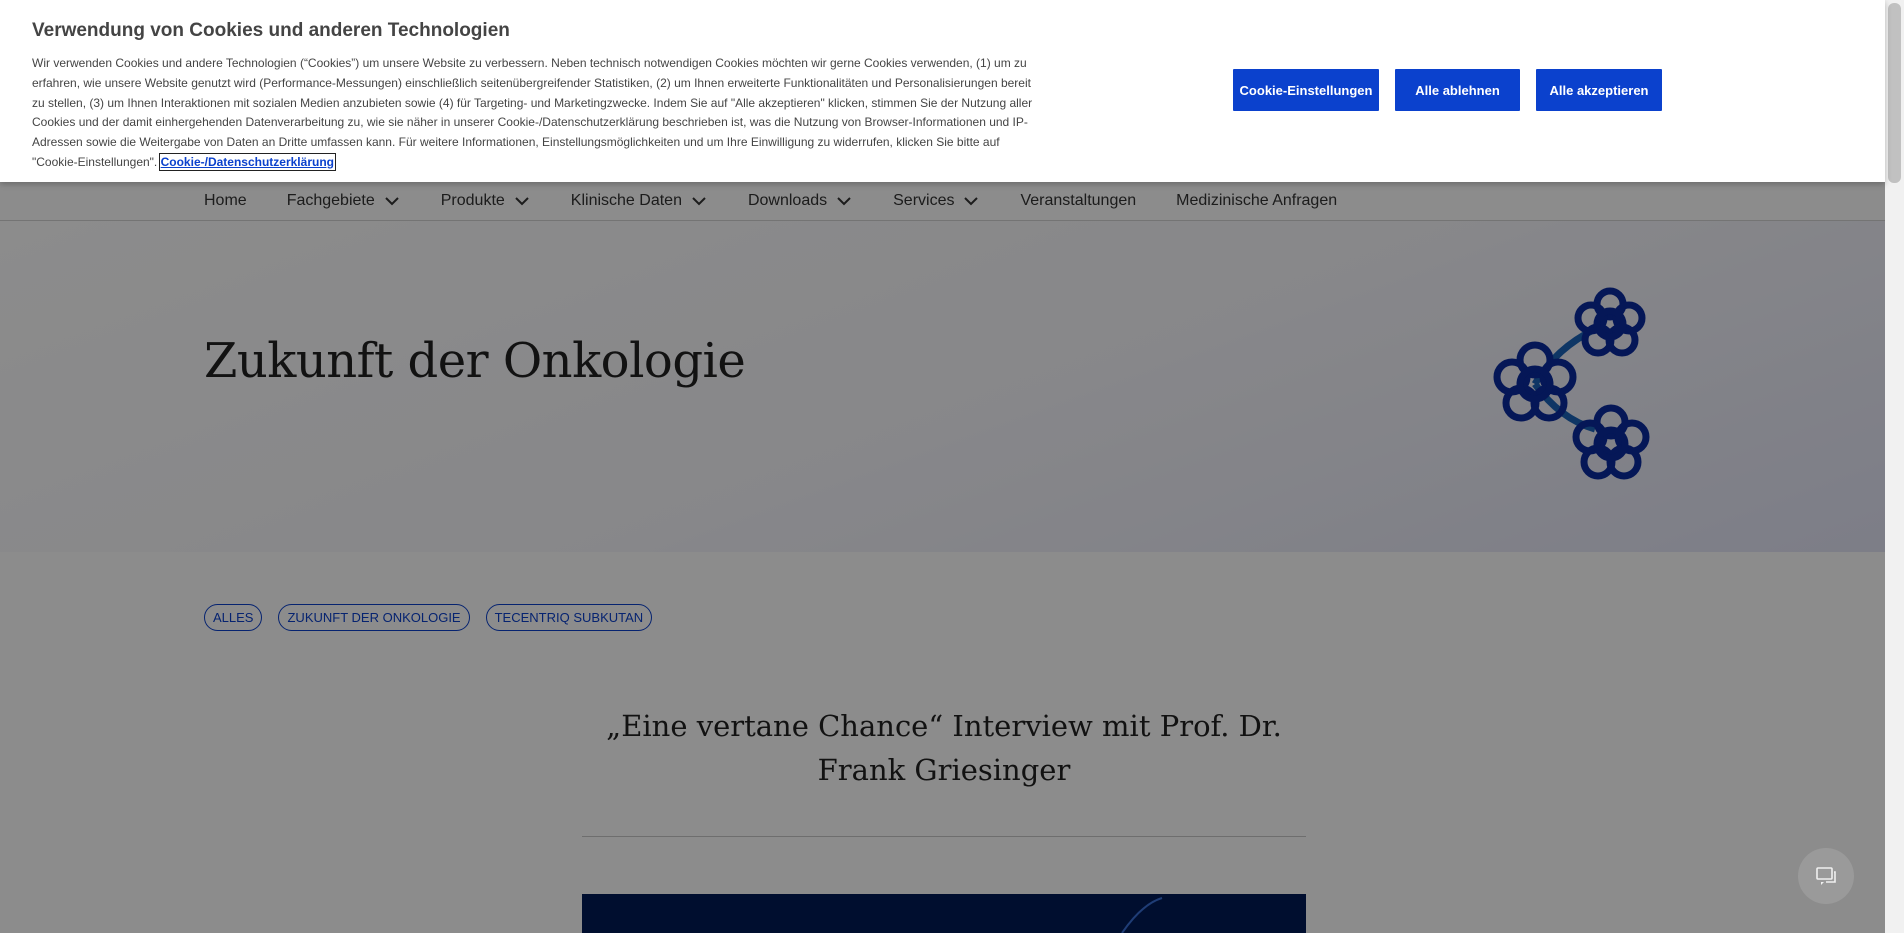 The image size is (1904, 933). Describe the element at coordinates (1457, 90) in the screenshot. I see `reject-all-button: Alle ablehnen` at that location.